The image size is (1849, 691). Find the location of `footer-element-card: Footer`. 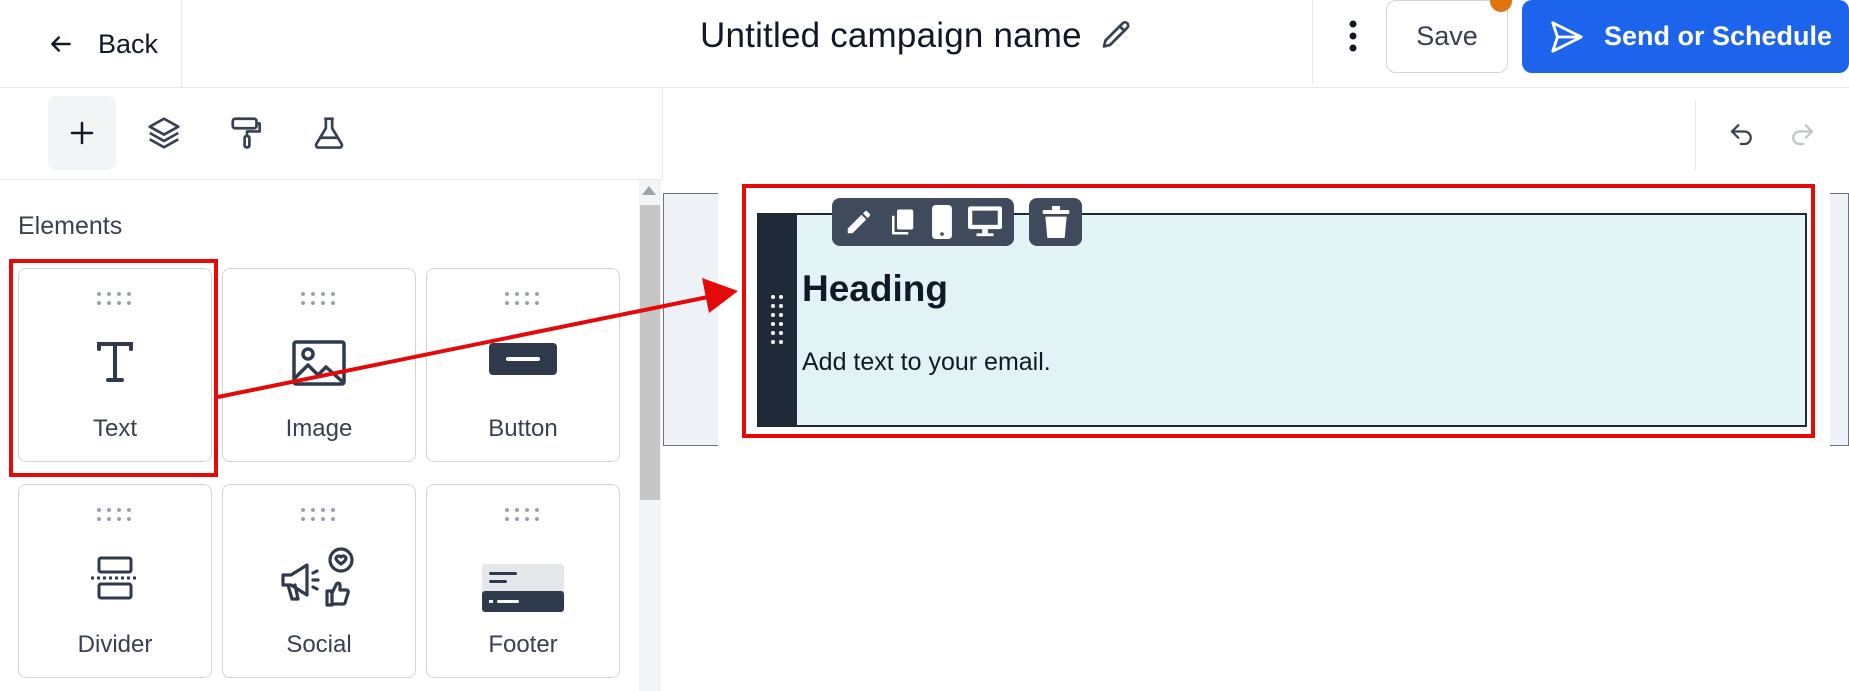

footer-element-card: Footer is located at coordinates (523, 581).